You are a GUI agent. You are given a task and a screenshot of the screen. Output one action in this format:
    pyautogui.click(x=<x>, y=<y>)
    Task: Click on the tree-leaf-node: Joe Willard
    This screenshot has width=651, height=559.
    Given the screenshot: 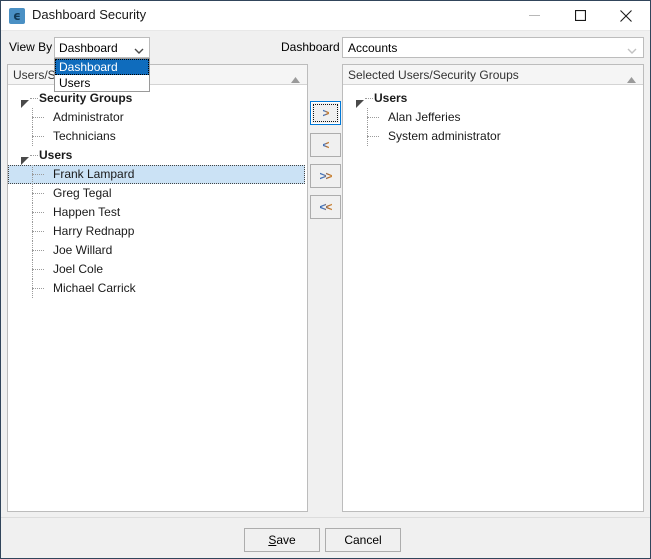 What is the action you would take?
    pyautogui.click(x=157, y=250)
    